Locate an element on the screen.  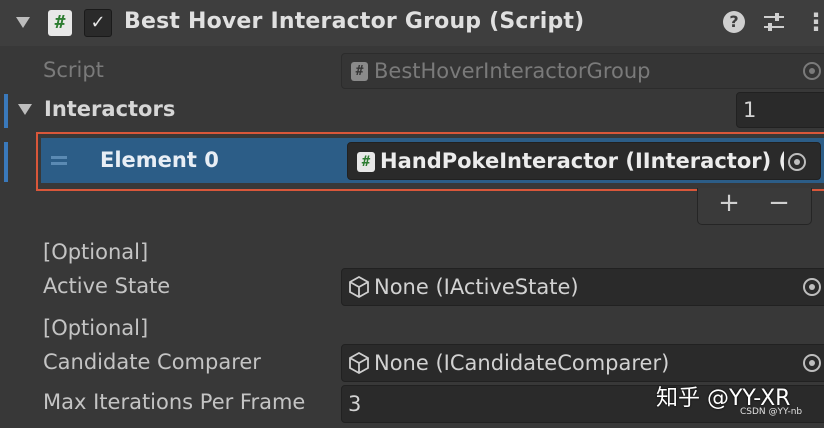
foldout-arrow-icon is located at coordinates (23, 22).